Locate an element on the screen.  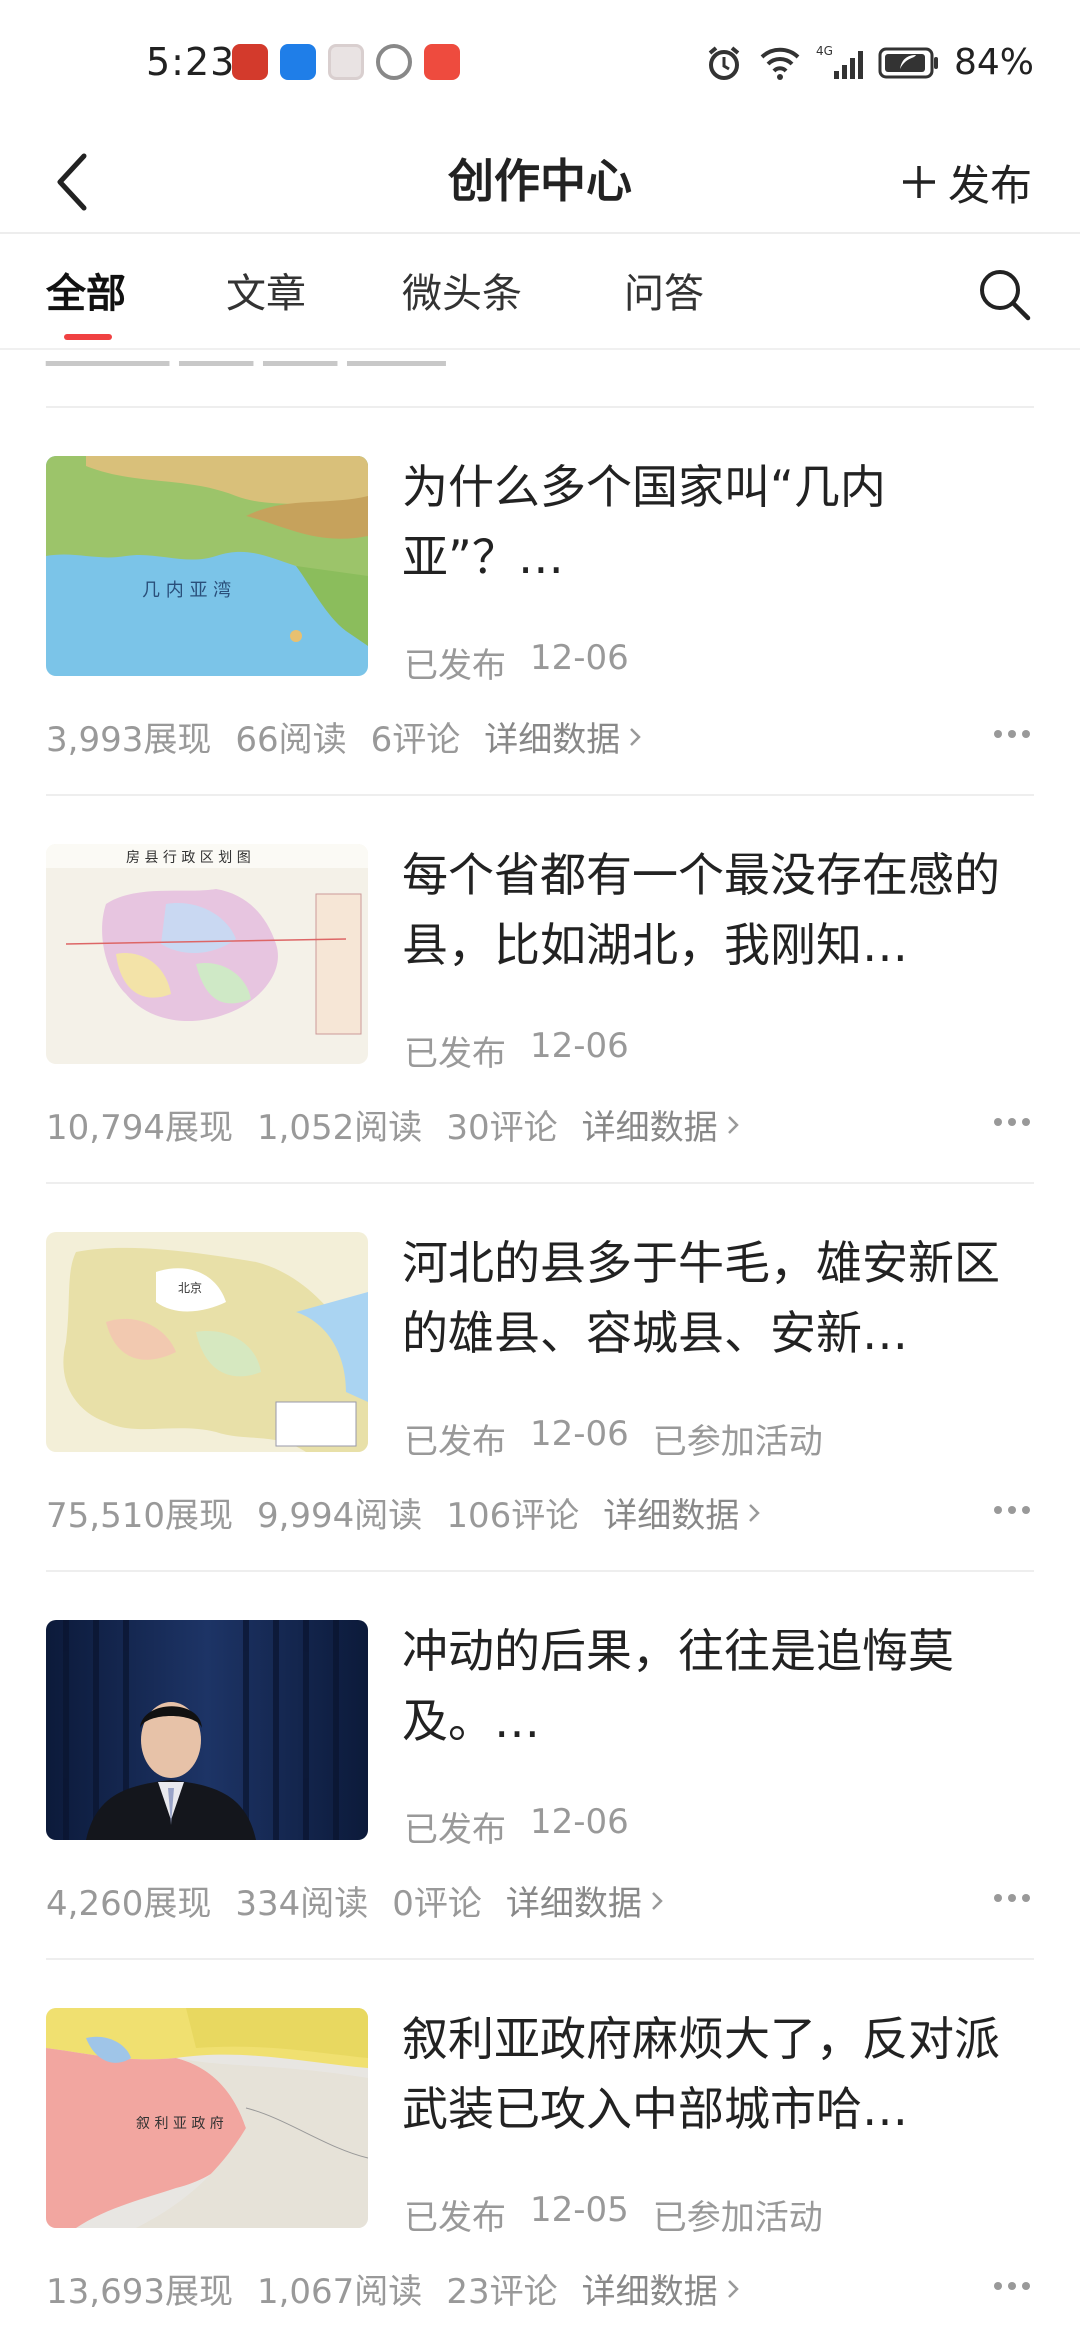
article-thumbnail: 北京 is located at coordinates (207, 1342).